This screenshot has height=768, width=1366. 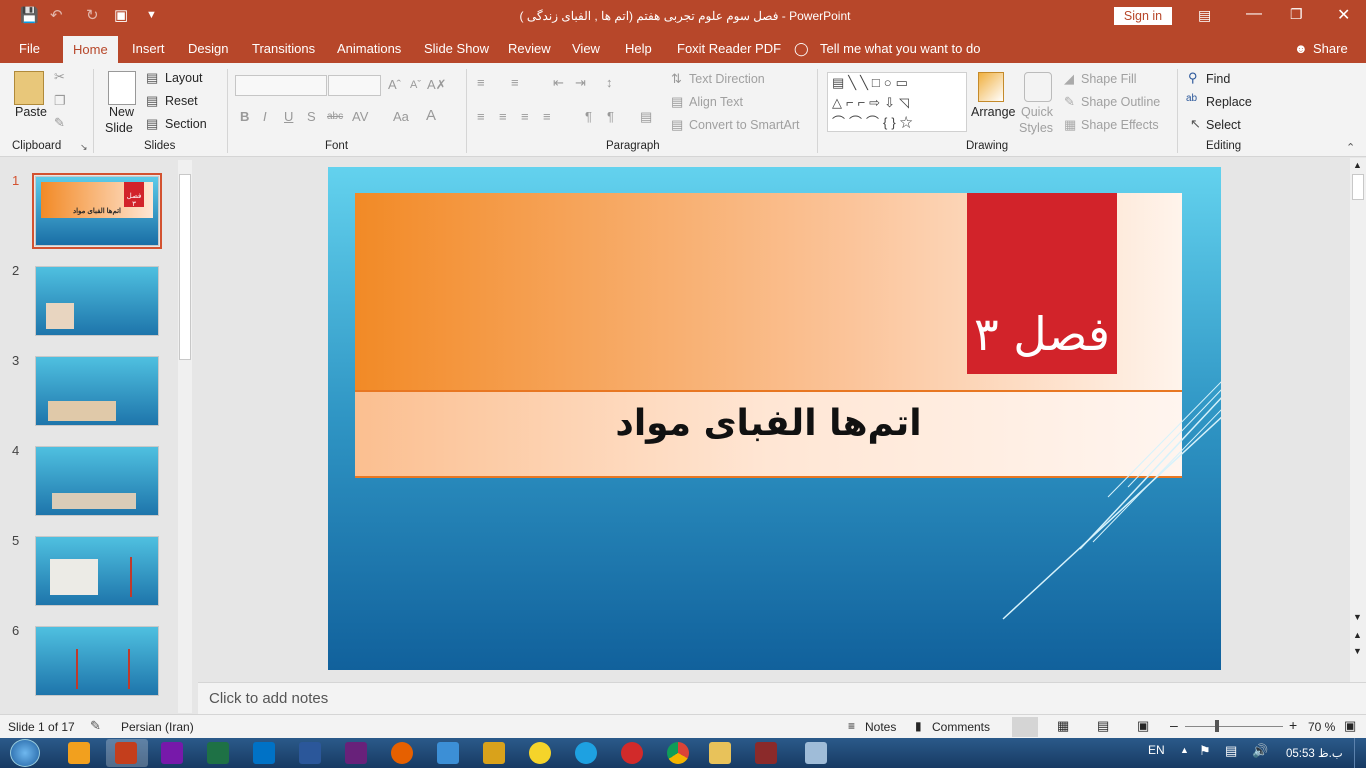 What do you see at coordinates (431, 115) in the screenshot?
I see `font-color-icon: A` at bounding box center [431, 115].